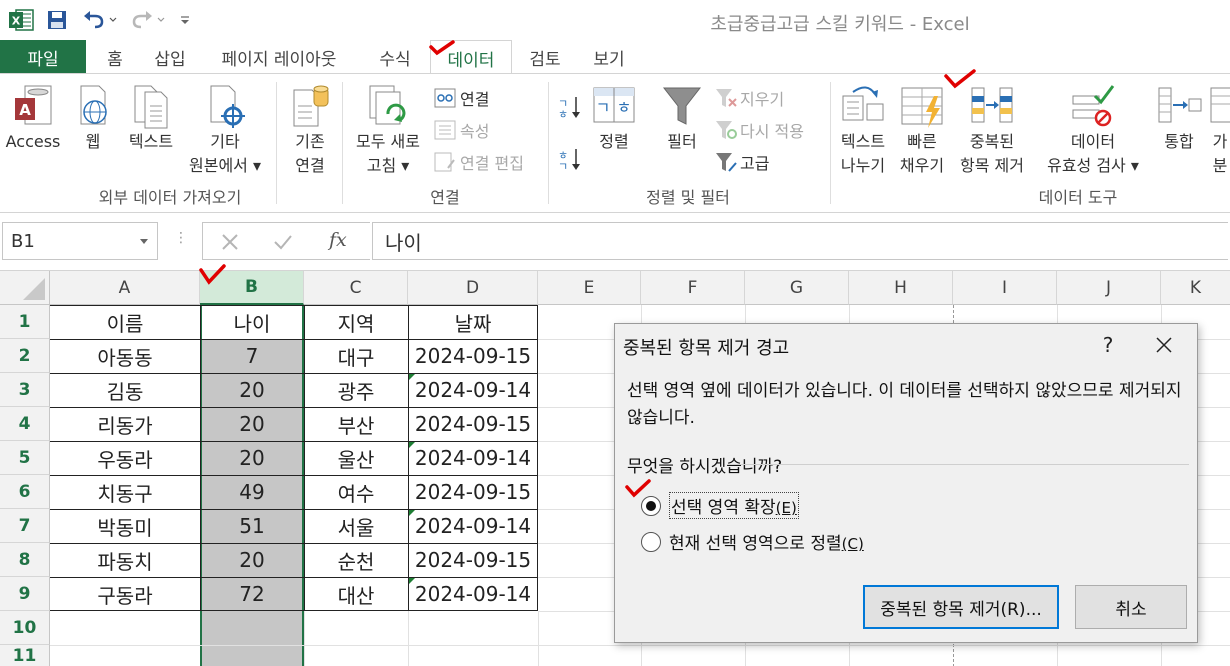 The image size is (1230, 666). I want to click on cell-b6: 49, so click(252, 492).